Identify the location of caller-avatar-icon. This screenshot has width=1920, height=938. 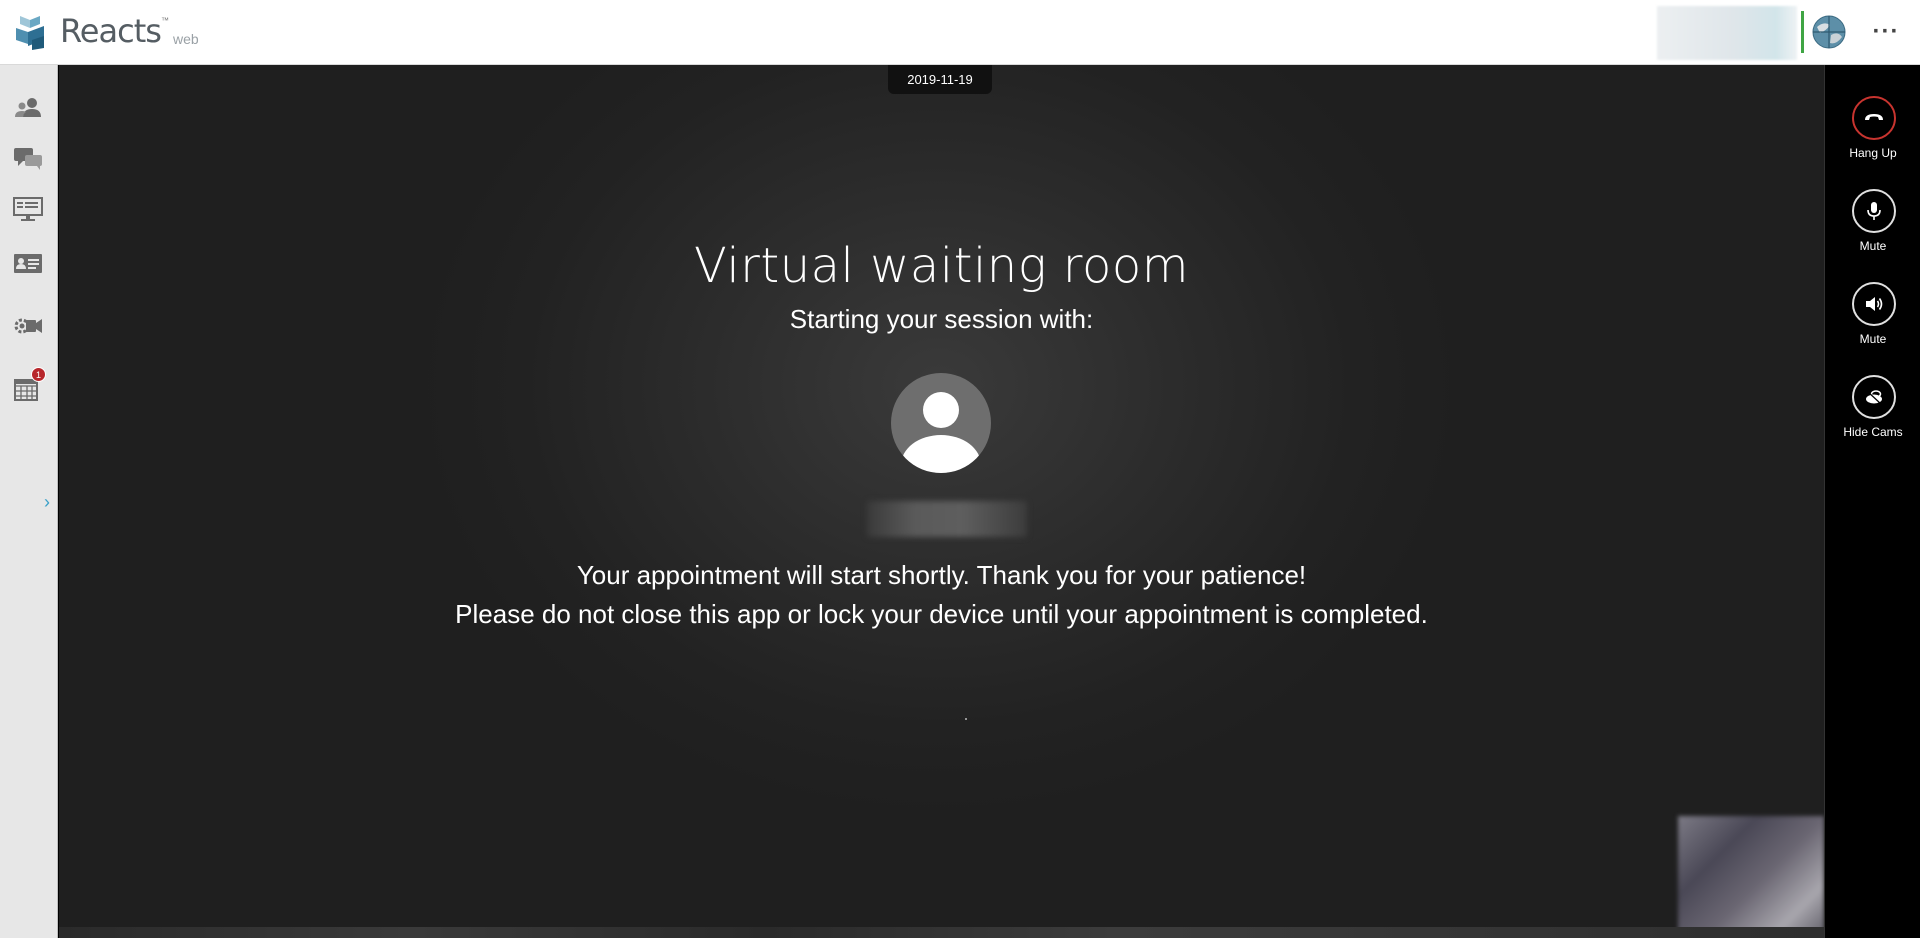
(941, 423).